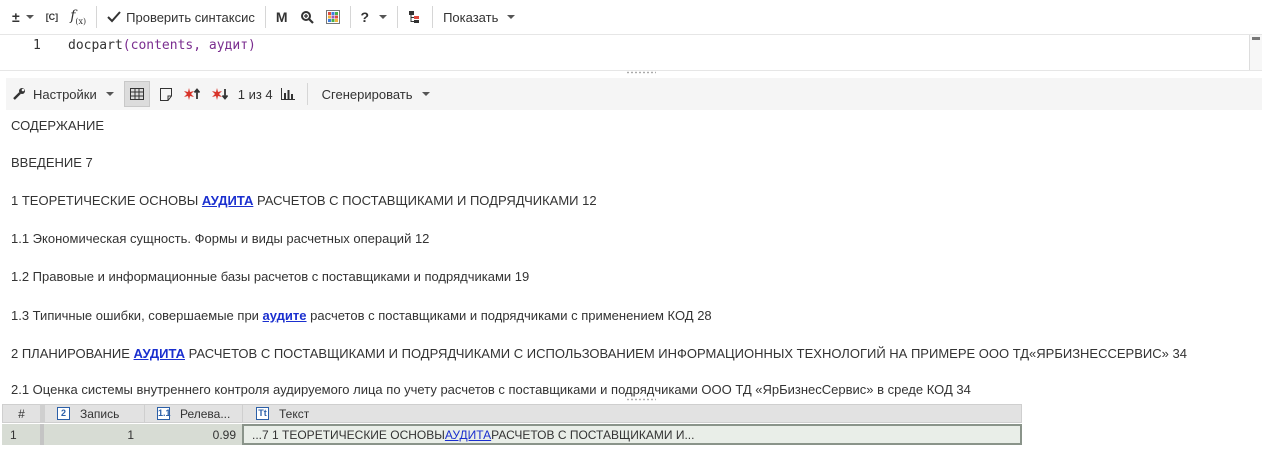 Image resolution: width=1262 pixels, height=449 pixels. I want to click on plusminus-icon: ±, so click(16, 17).